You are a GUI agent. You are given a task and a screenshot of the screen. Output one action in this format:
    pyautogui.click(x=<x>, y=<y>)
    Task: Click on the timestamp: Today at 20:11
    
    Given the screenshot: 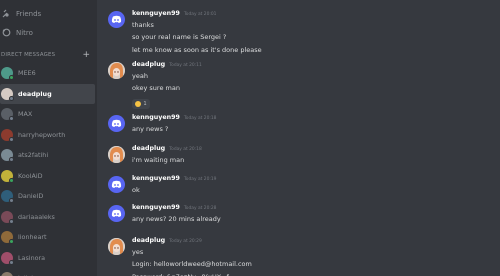 What is the action you would take?
    pyautogui.click(x=185, y=65)
    